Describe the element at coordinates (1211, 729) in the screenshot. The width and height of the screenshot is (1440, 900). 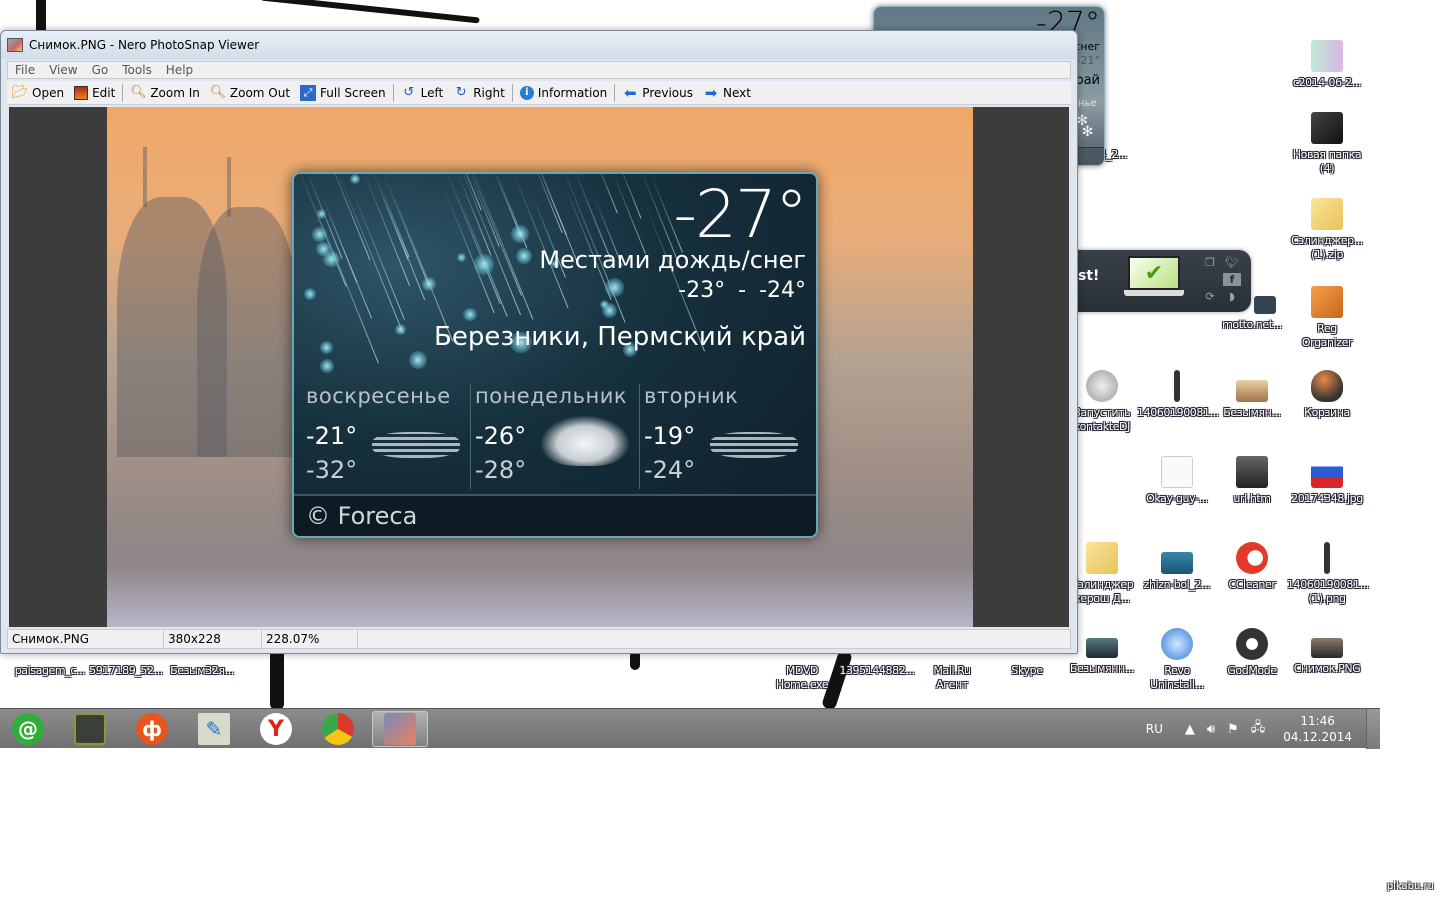
I see `volume-icon: 🔊︎` at that location.